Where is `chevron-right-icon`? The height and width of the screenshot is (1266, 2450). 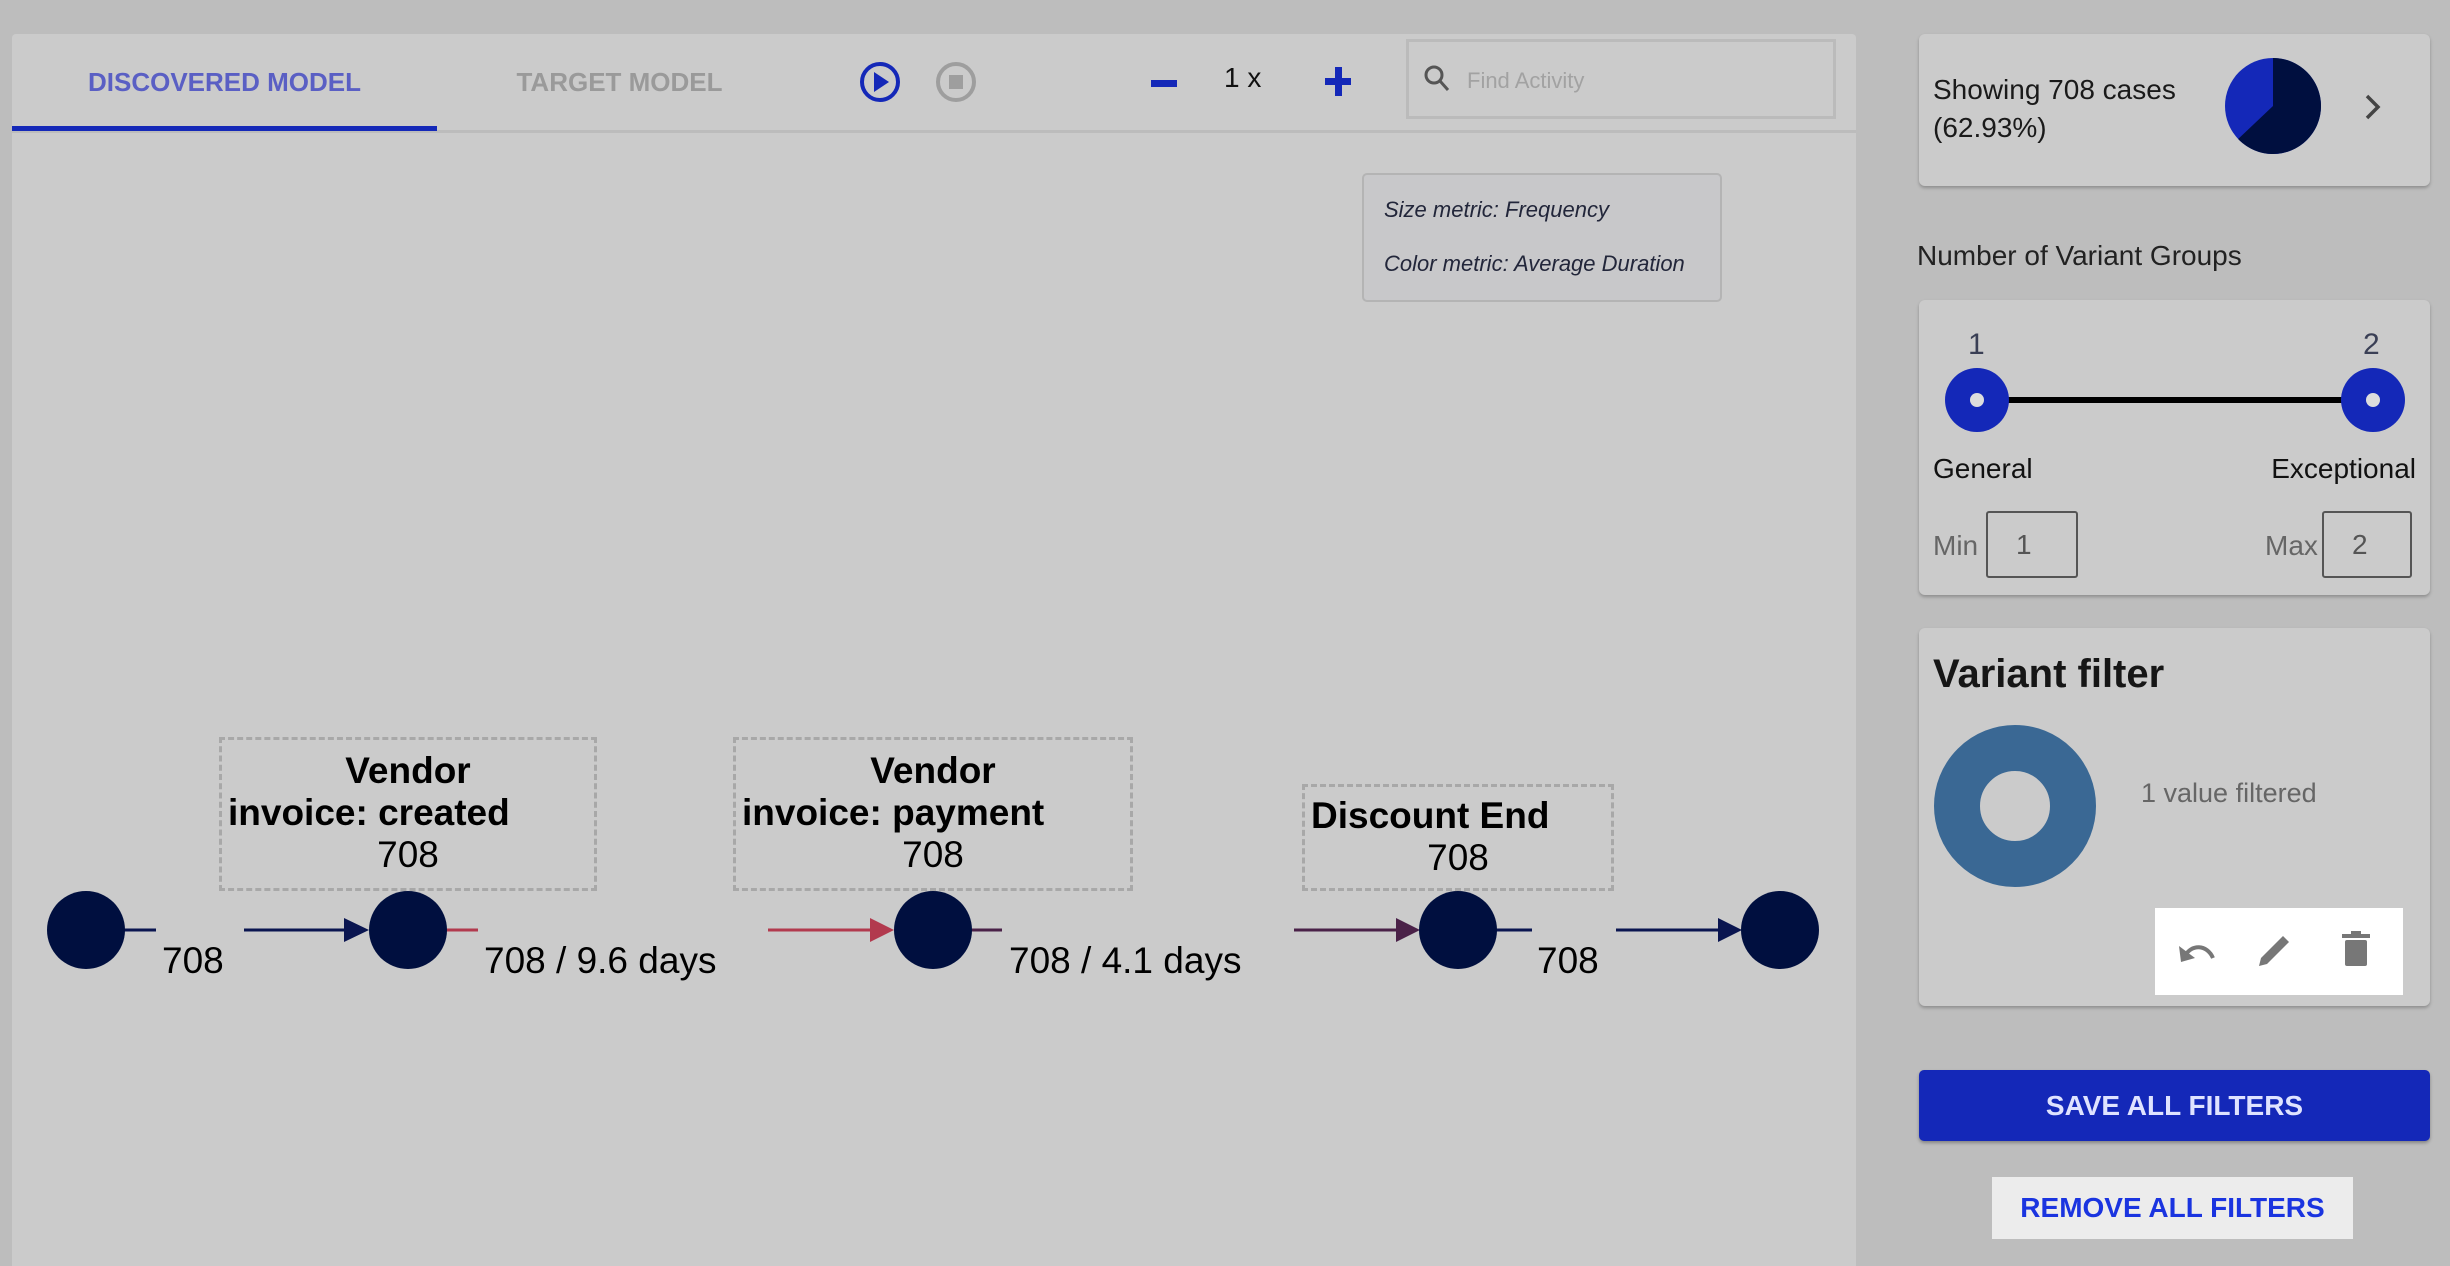
chevron-right-icon is located at coordinates (2373, 107).